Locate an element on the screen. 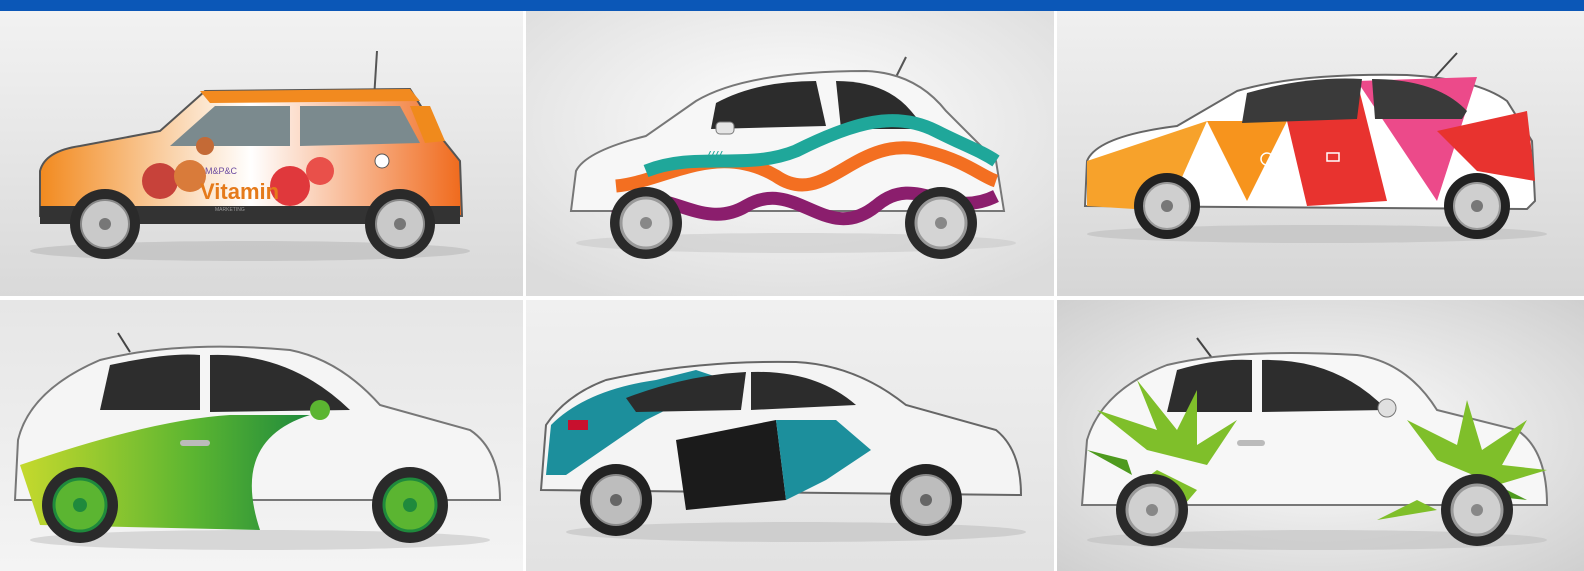 This screenshot has width=1584, height=571. logo-big-text: Vitamin is located at coordinates (239, 191).